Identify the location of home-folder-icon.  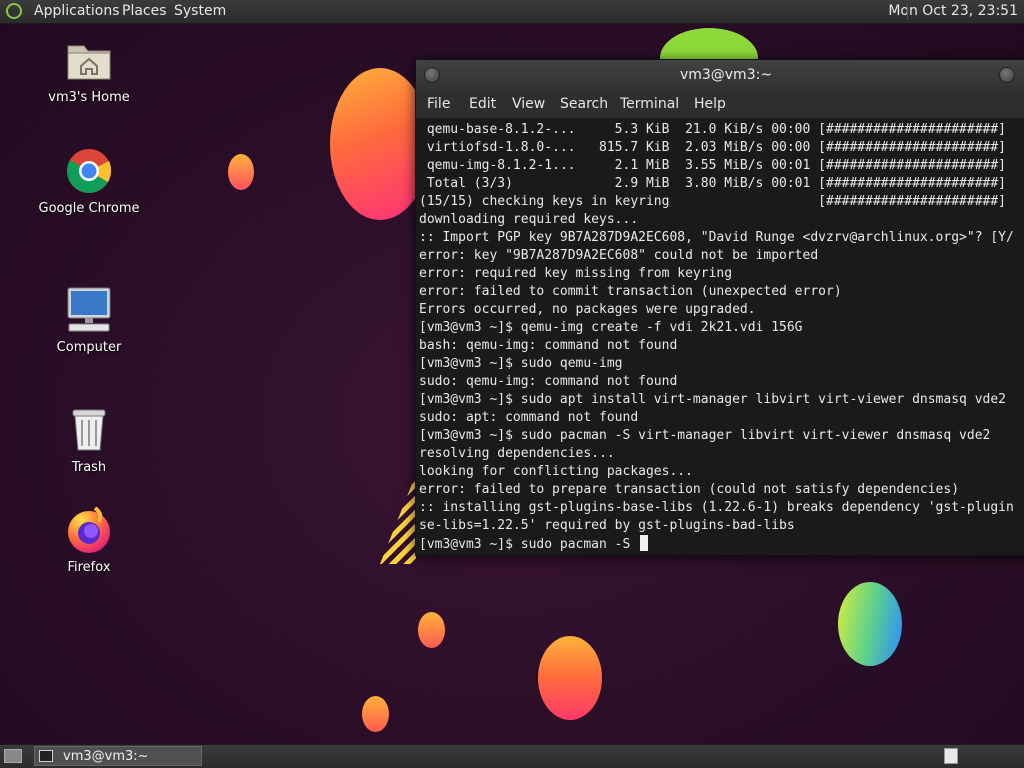
(89, 60).